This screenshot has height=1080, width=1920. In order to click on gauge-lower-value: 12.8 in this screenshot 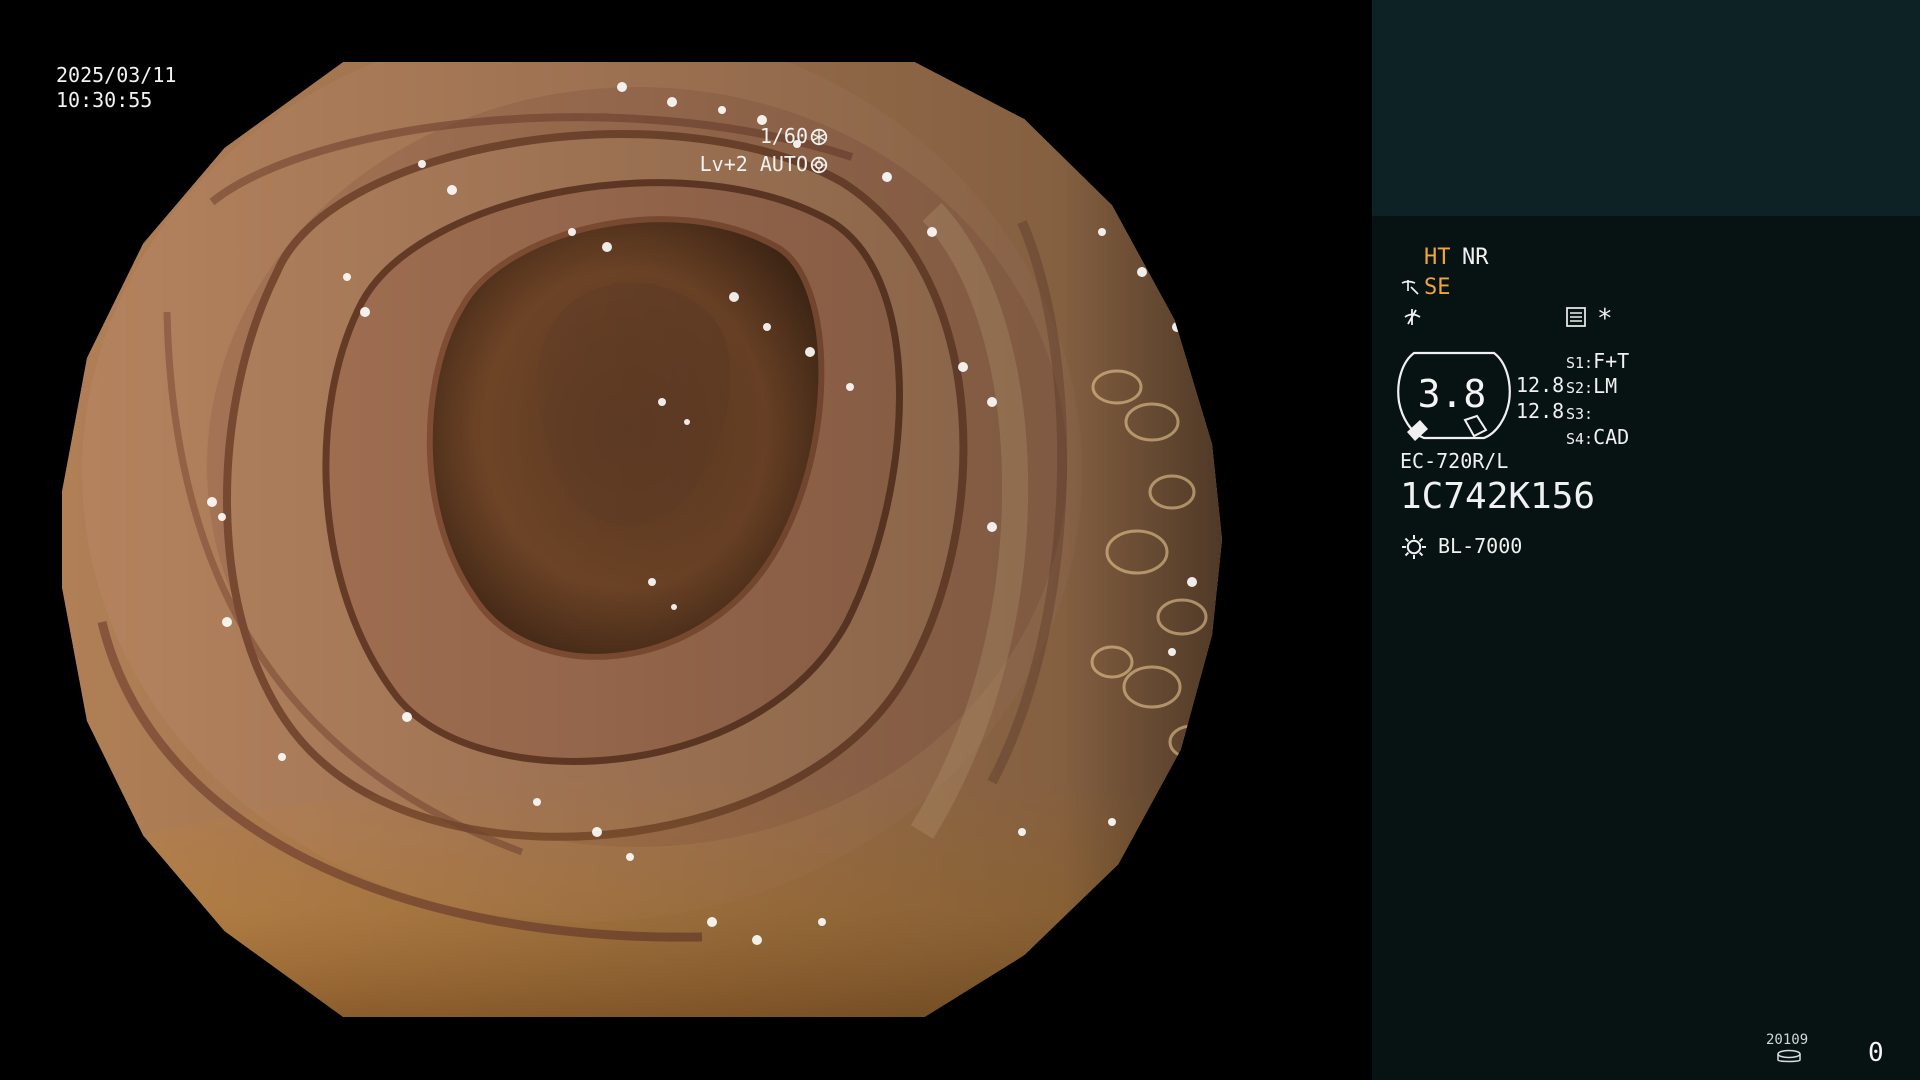, I will do `click(1540, 411)`.